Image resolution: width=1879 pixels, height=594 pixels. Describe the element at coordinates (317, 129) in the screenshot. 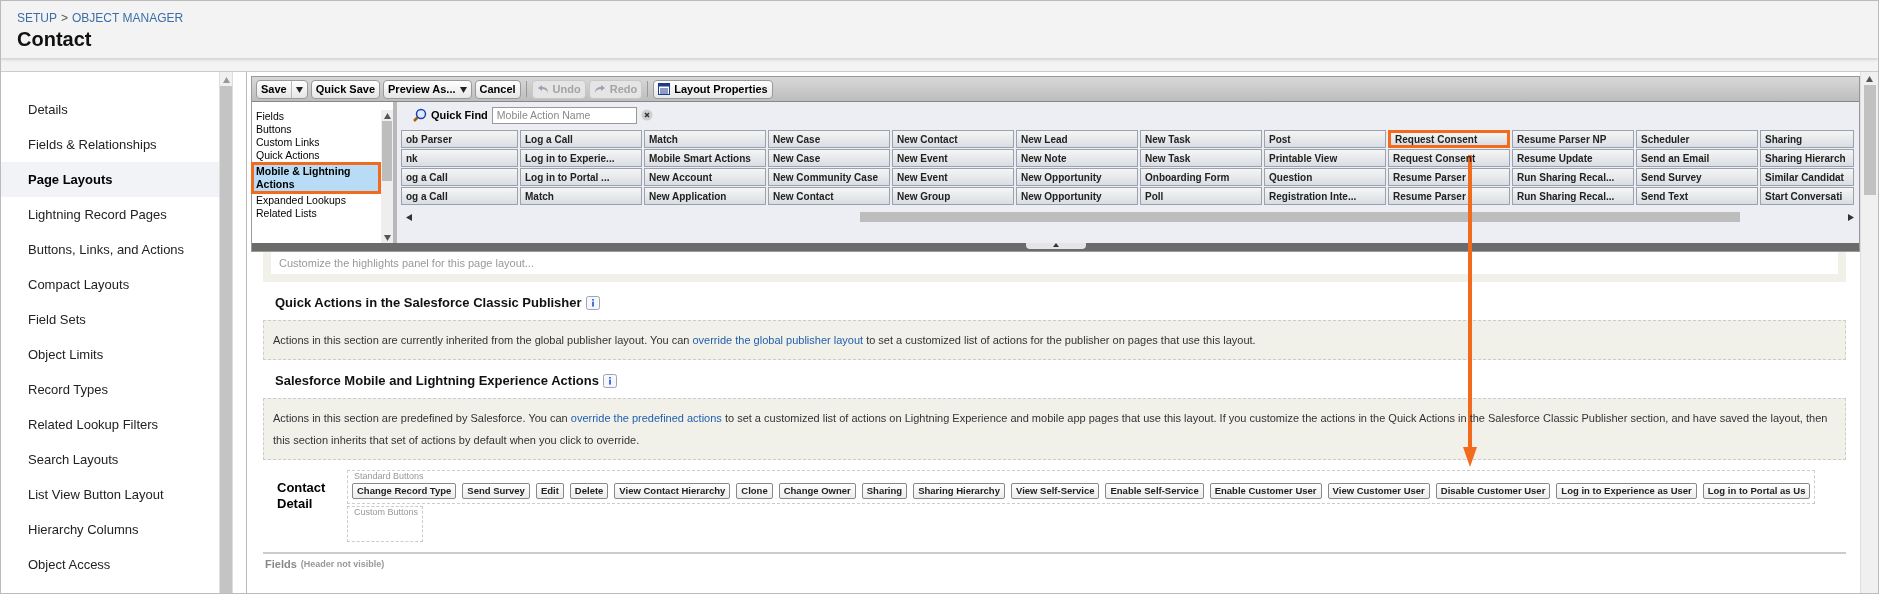

I see `palette-category: Buttons` at that location.